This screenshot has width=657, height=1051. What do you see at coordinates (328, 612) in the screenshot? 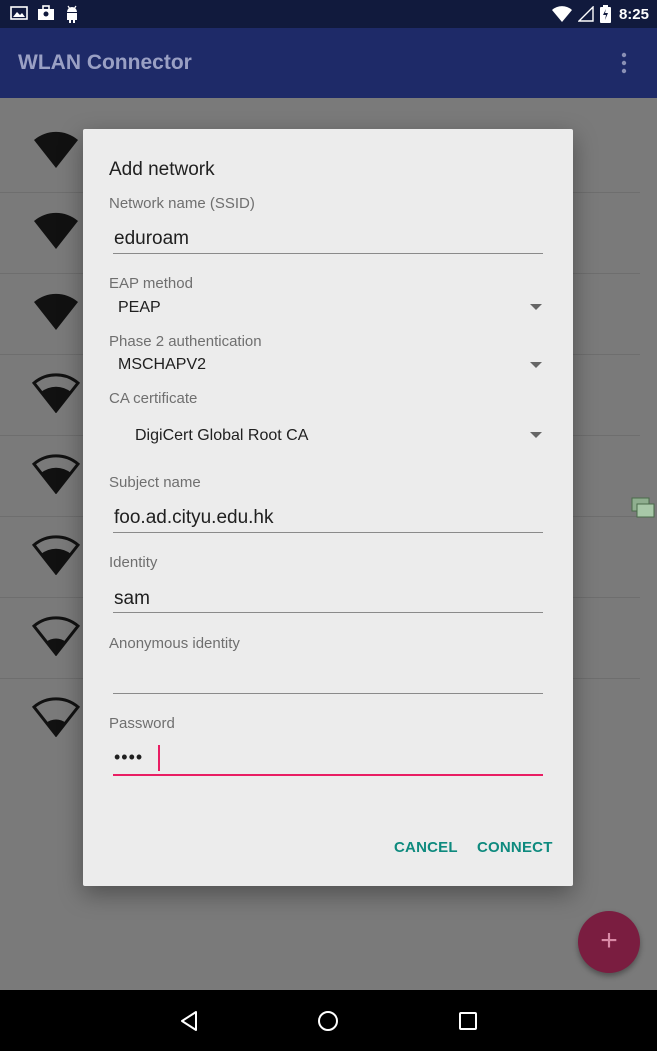
I see `identity-underline` at bounding box center [328, 612].